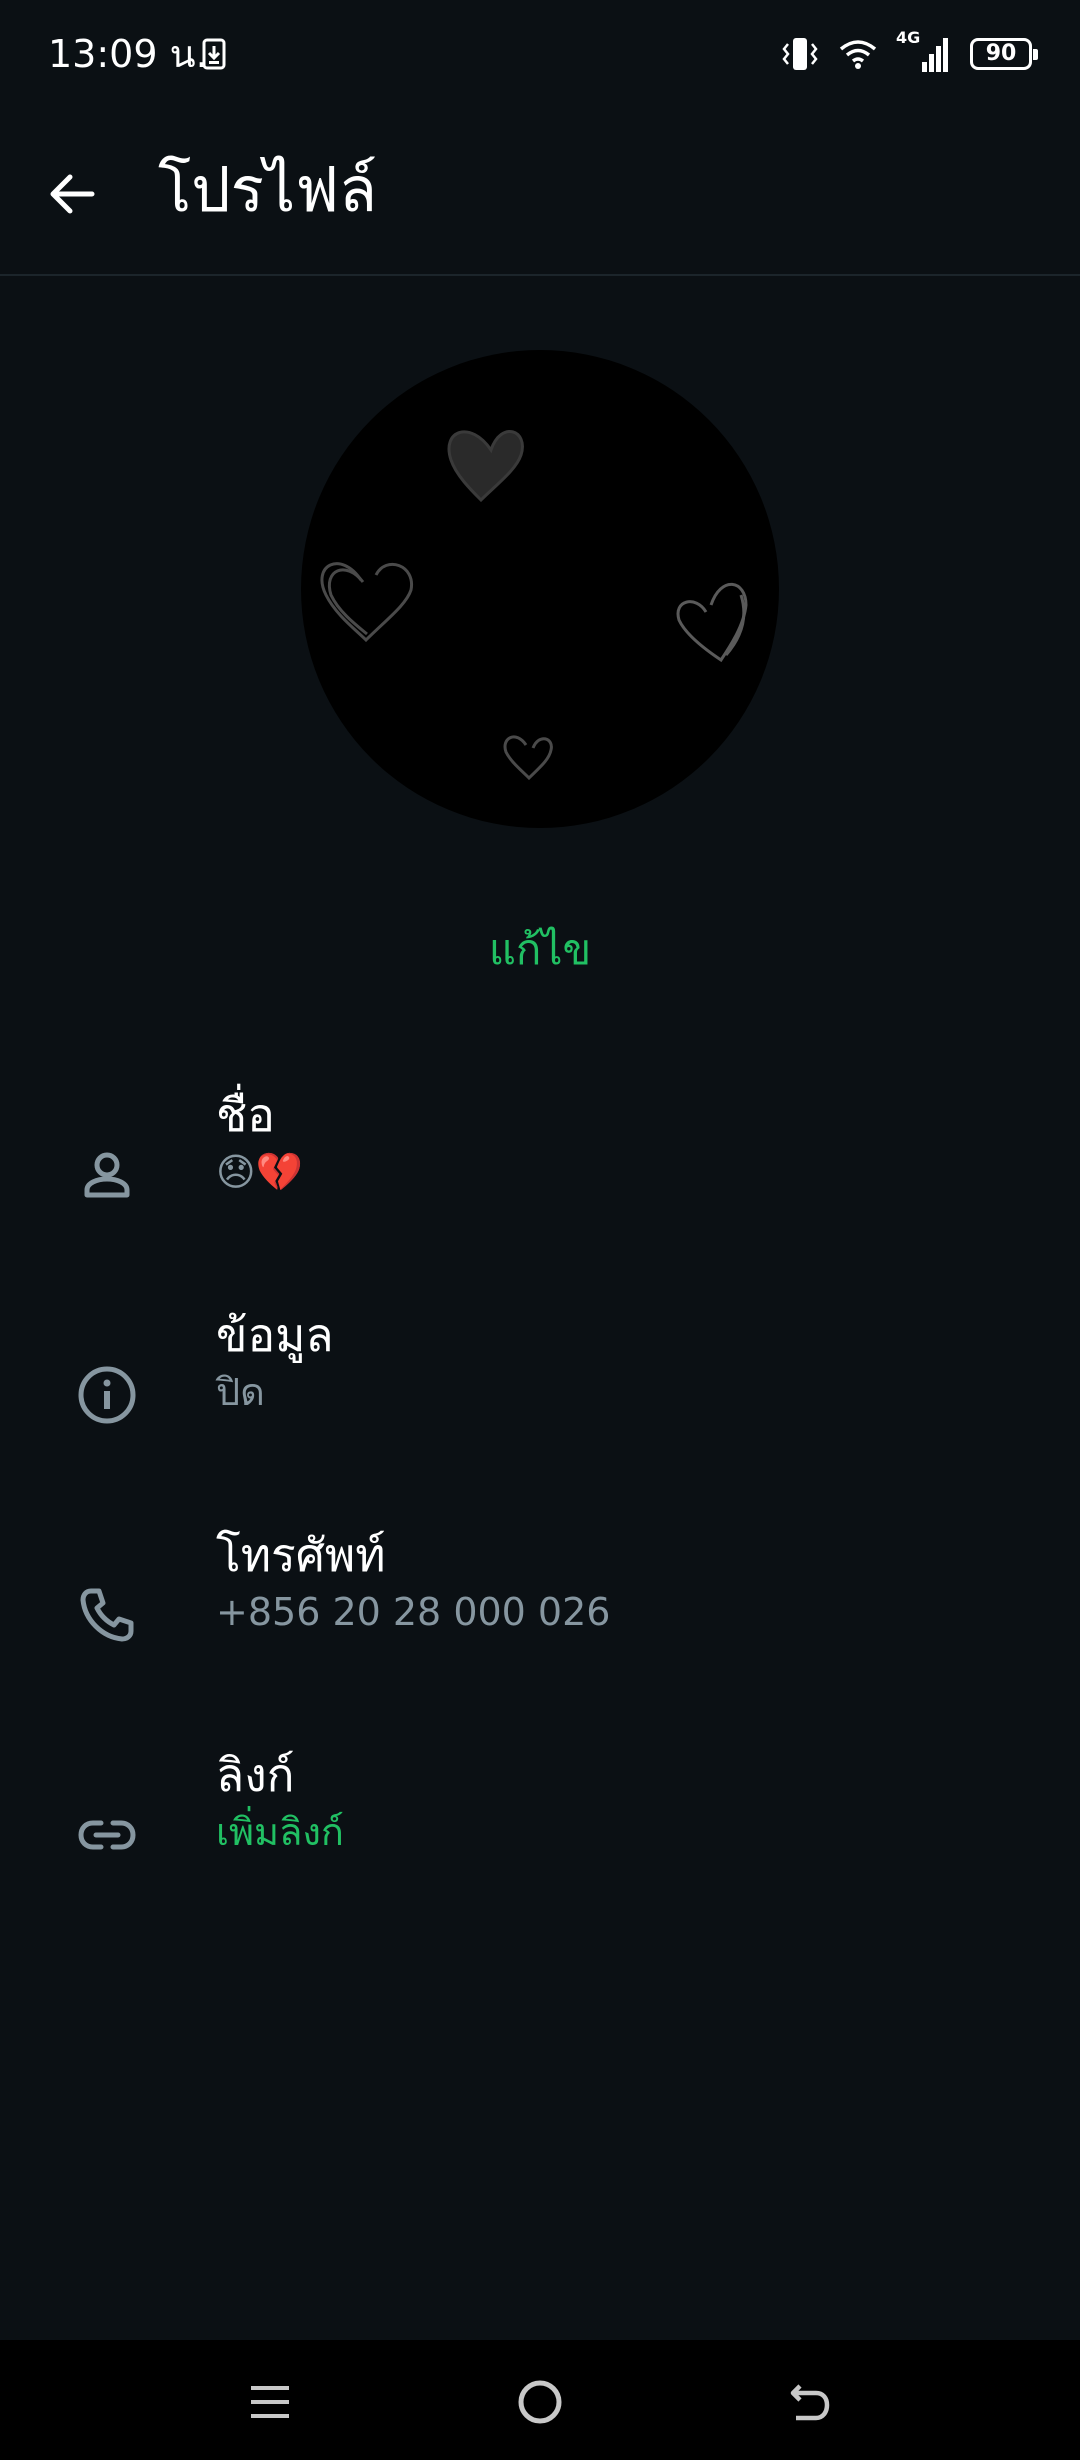 This screenshot has height=2460, width=1080. What do you see at coordinates (540, 950) in the screenshot?
I see `edit-photo-link: แก้ไข` at bounding box center [540, 950].